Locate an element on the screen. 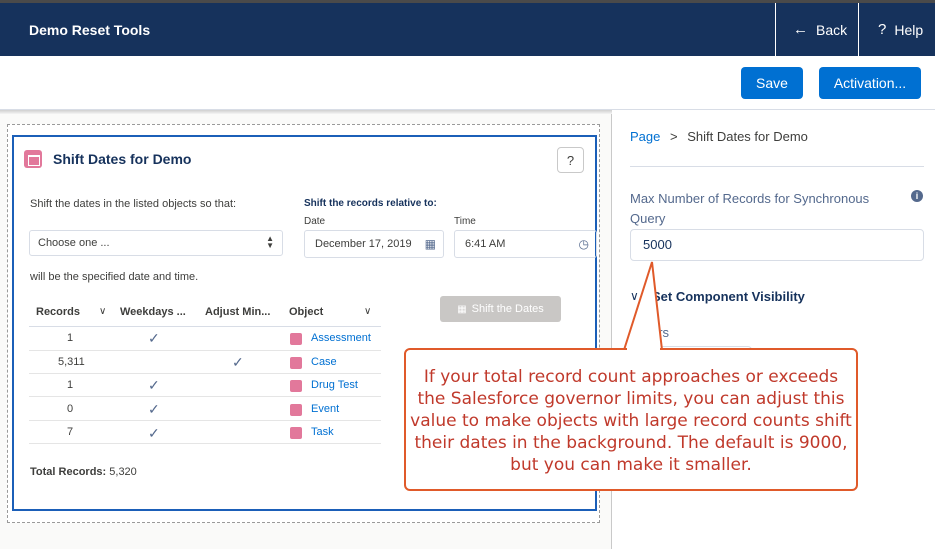 This screenshot has width=935, height=549. select-caret-icon: ▲ ▼ is located at coordinates (270, 242).